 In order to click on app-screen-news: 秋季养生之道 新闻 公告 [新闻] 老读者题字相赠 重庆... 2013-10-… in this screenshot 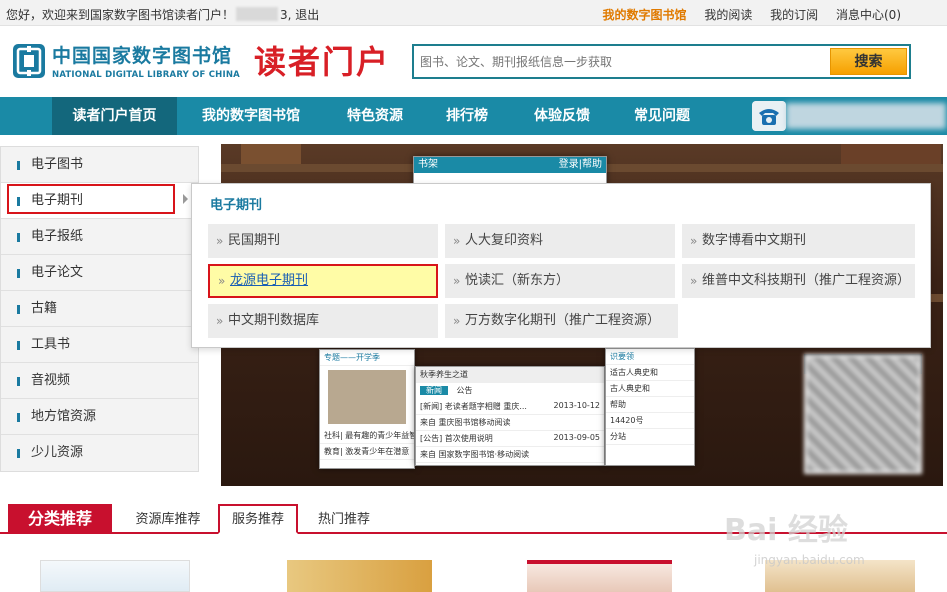, I will do `click(510, 416)`.